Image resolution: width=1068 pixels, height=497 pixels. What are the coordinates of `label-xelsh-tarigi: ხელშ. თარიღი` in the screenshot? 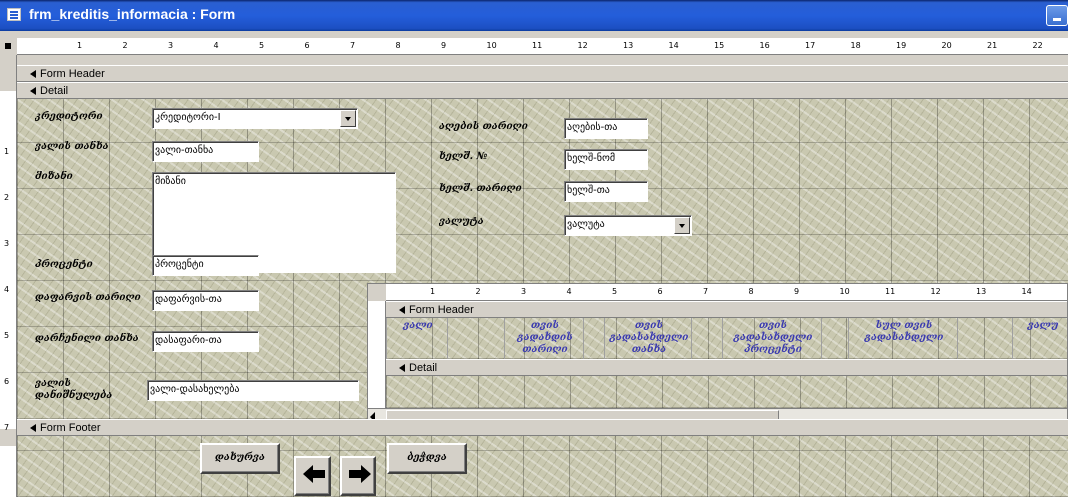 It's located at (480, 188).